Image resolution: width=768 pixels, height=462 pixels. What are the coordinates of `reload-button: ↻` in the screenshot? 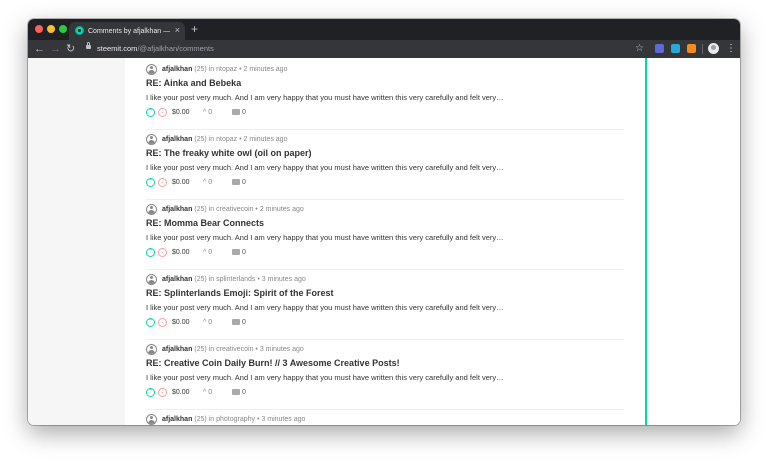 It's located at (70, 49).